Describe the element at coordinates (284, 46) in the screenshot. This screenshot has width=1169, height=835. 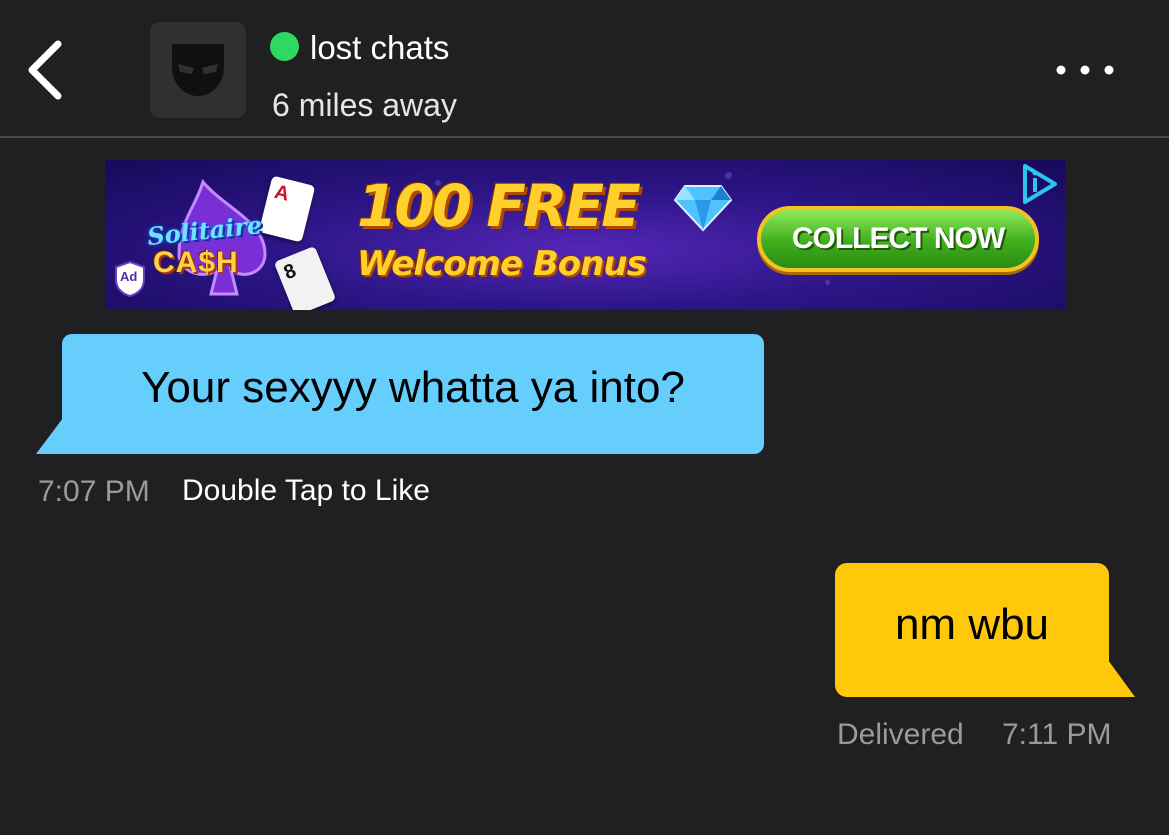
I see `online-status-dot` at that location.